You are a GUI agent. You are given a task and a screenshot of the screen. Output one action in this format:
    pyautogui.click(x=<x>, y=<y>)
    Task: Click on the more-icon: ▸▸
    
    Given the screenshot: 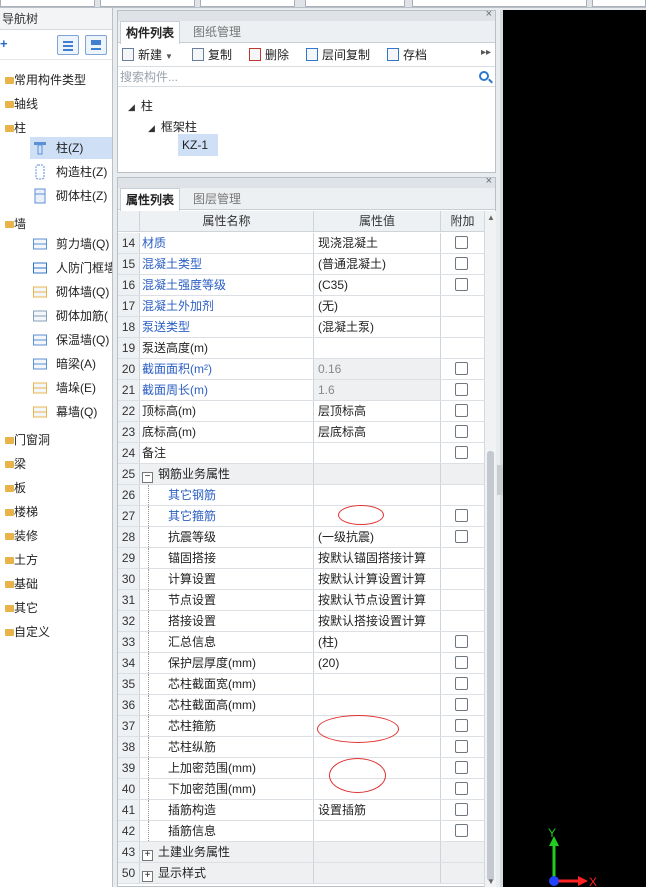 What is the action you would take?
    pyautogui.click(x=486, y=52)
    